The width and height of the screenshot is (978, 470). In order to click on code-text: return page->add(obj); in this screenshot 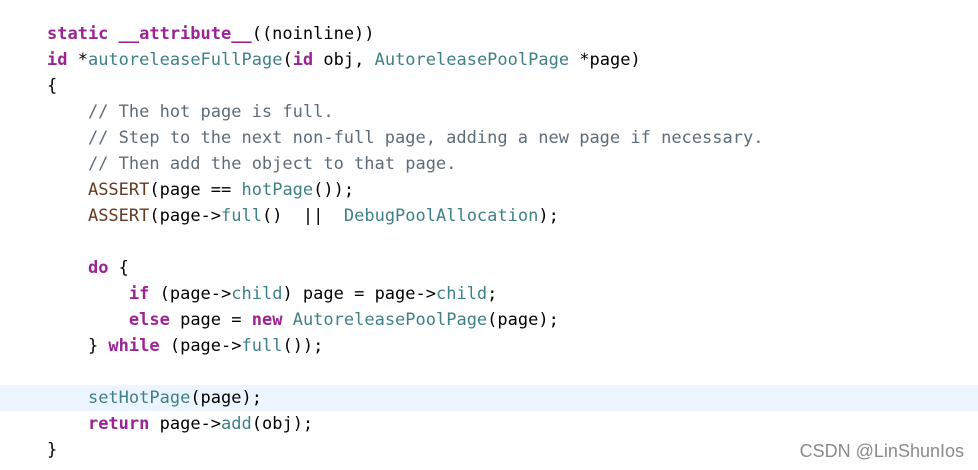, I will do `click(180, 424)`.